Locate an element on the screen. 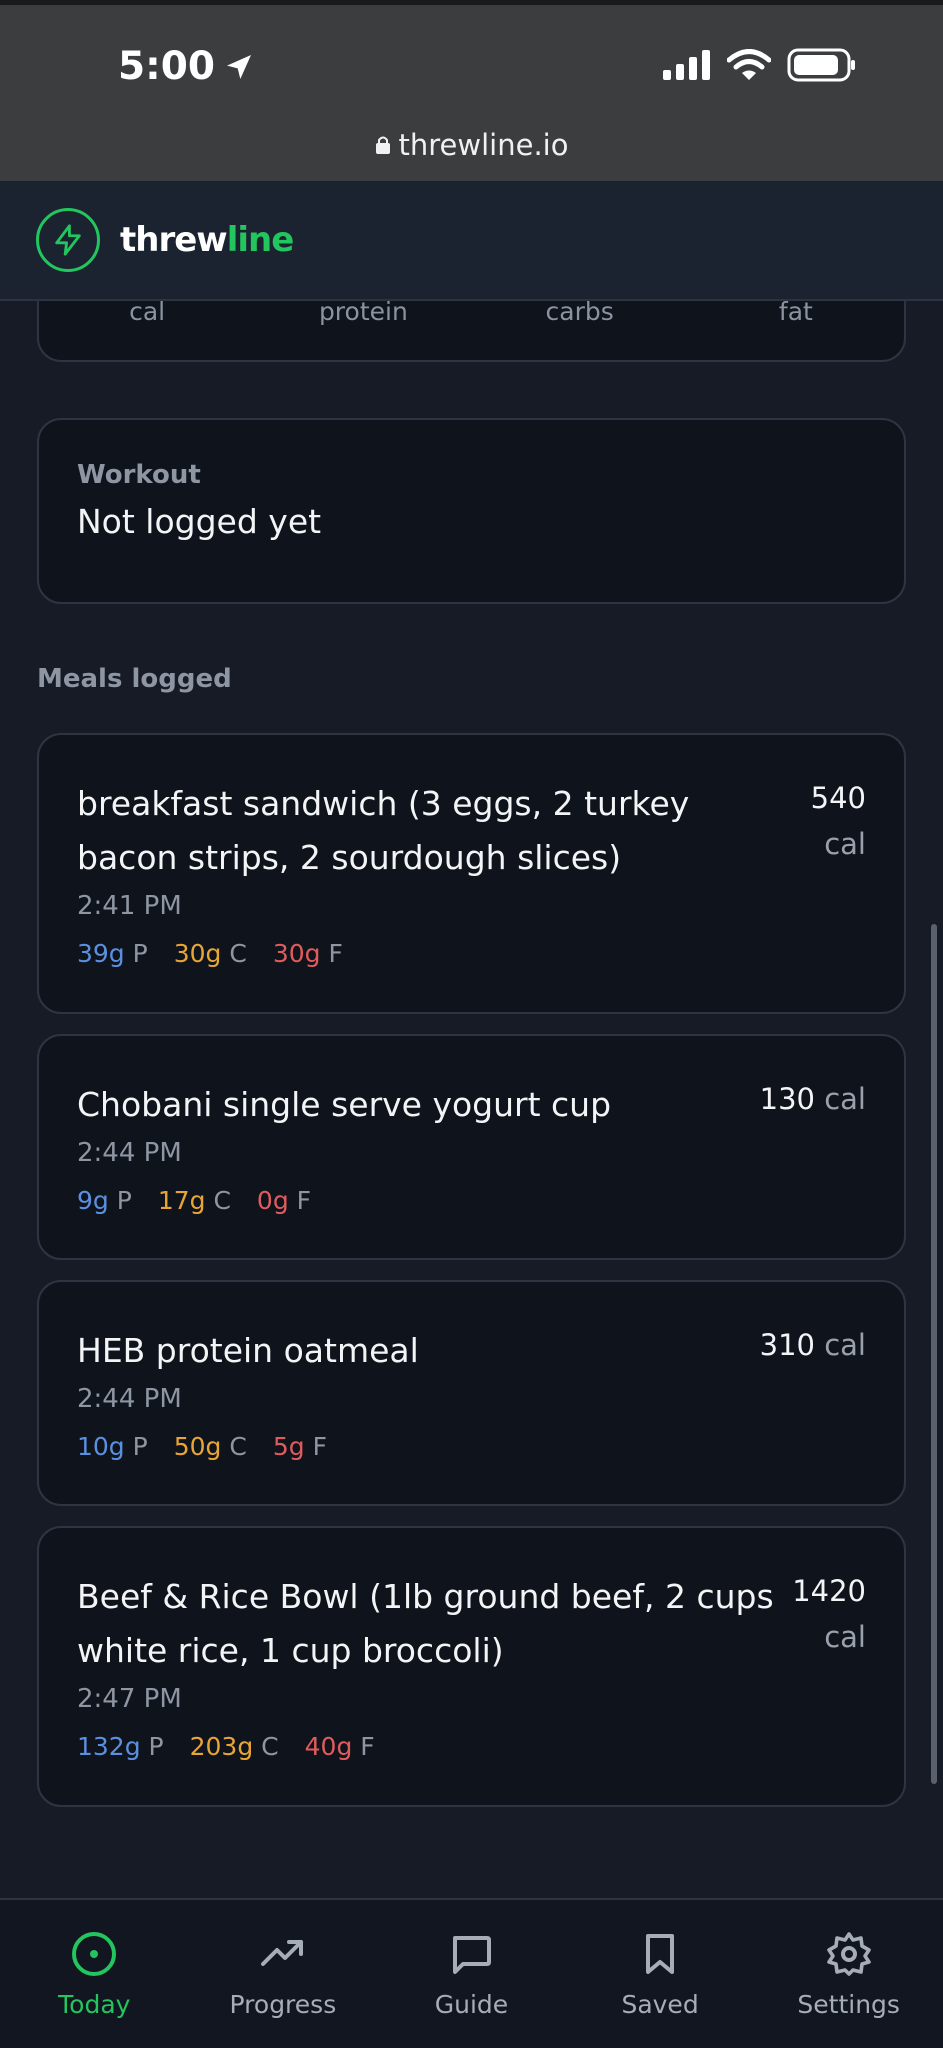 The width and height of the screenshot is (943, 2048). tab-progress-label: Progress is located at coordinates (283, 2004).